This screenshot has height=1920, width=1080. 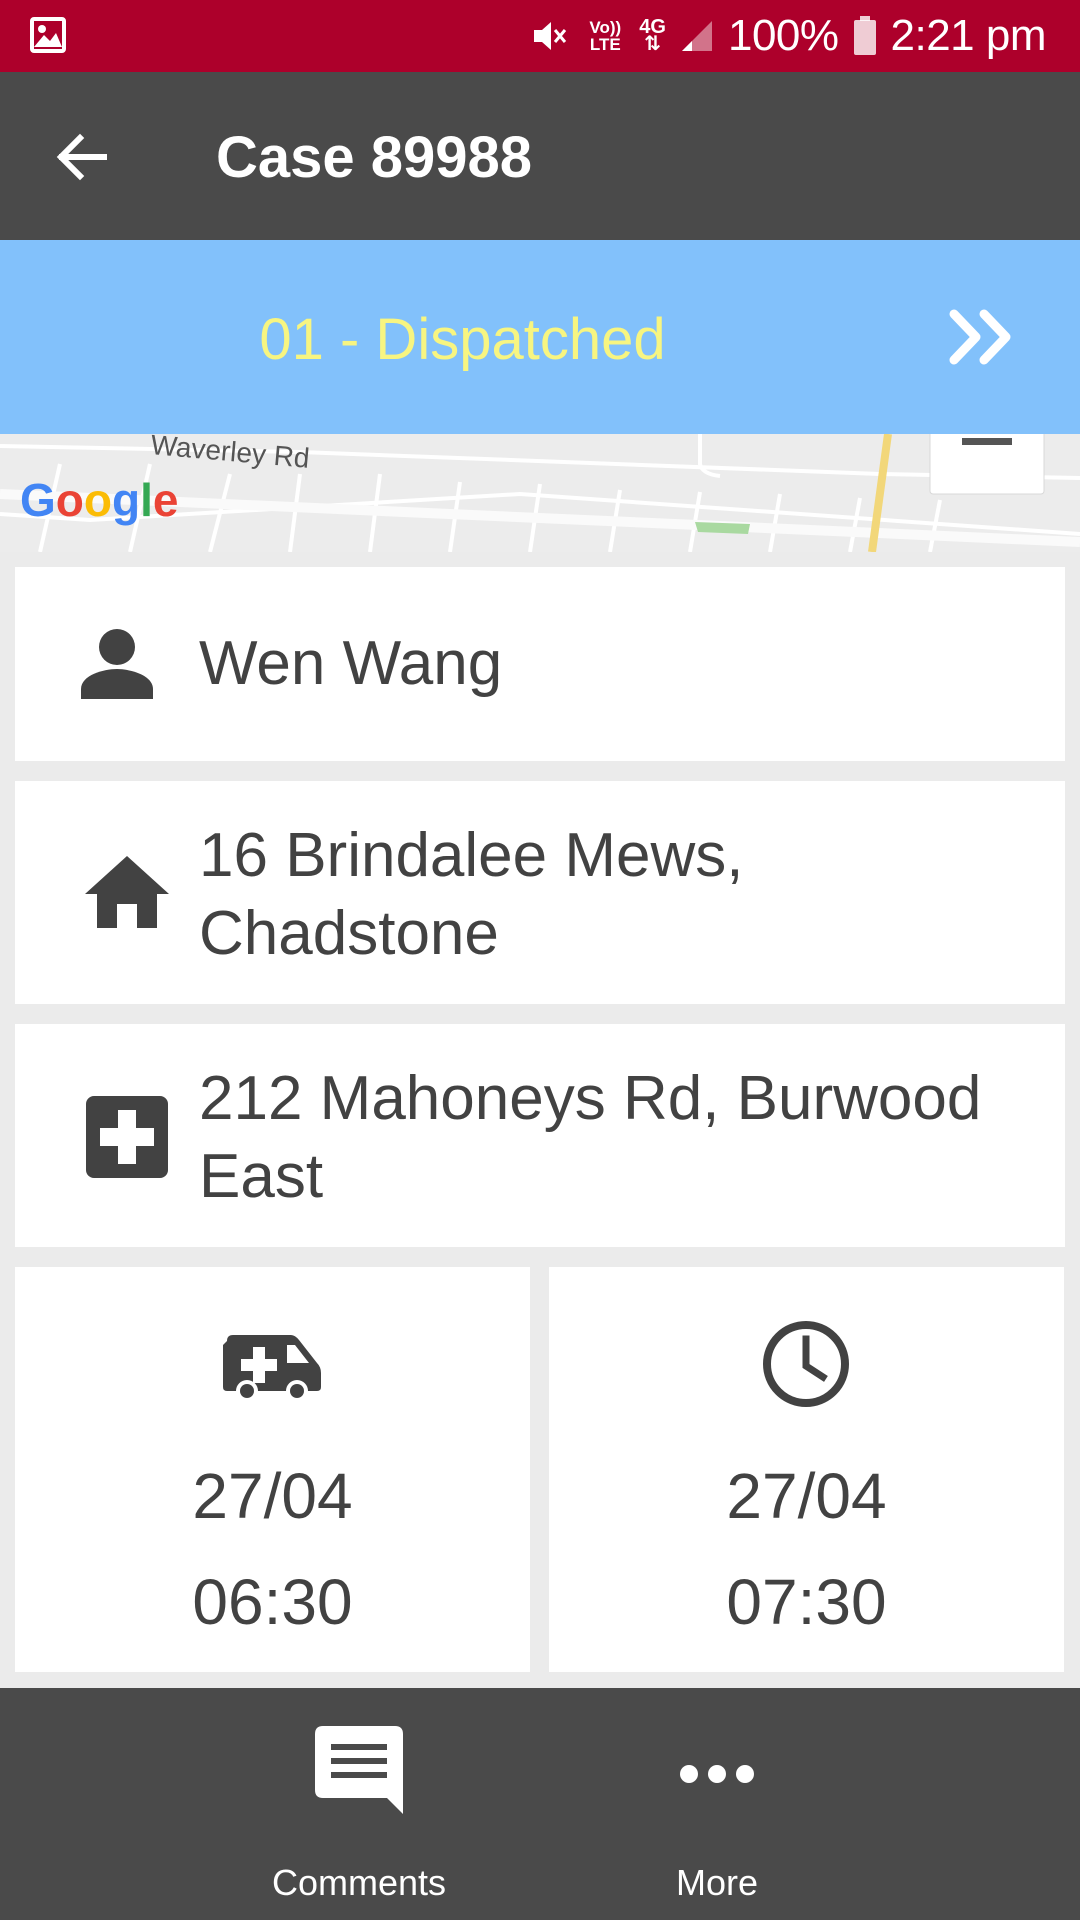 What do you see at coordinates (696, 36) in the screenshot?
I see `signal-icon` at bounding box center [696, 36].